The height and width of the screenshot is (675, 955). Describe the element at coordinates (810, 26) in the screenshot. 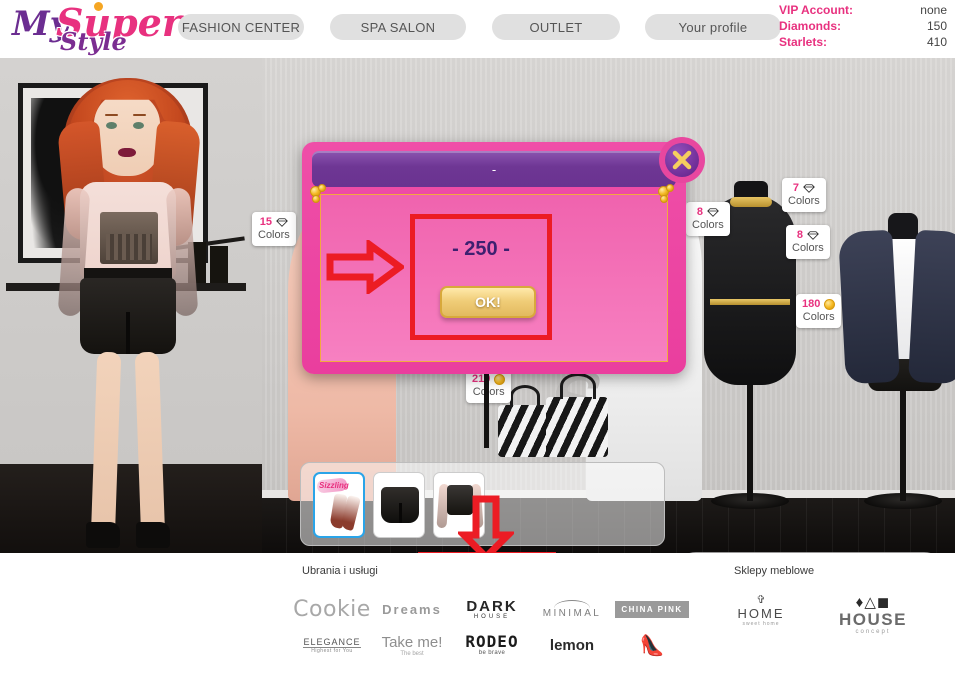

I see `diamonds-label: Diamonds:` at that location.